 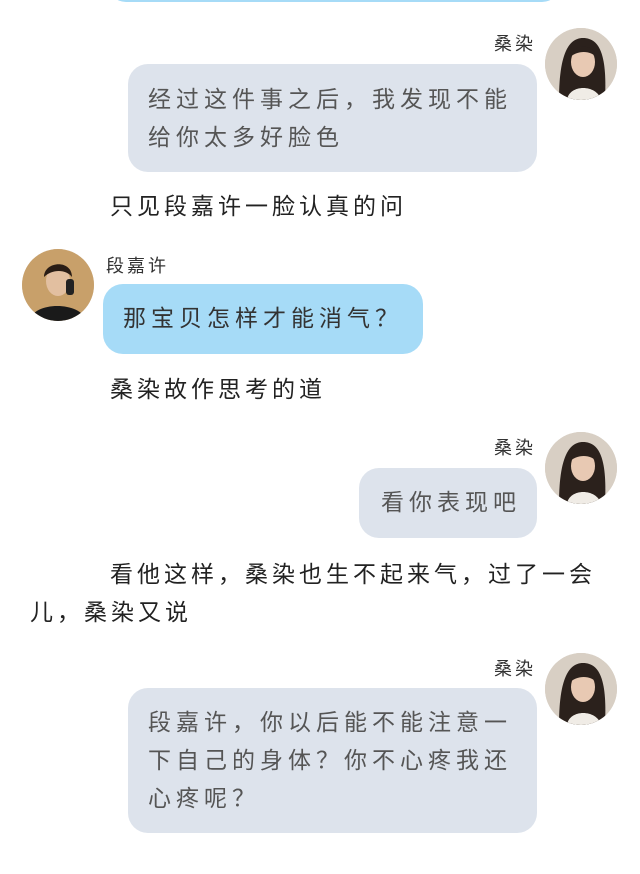 I want to click on narration-text: 看他这样，桑染也生不起来气，过了一会儿，桑染又说, so click(x=313, y=594).